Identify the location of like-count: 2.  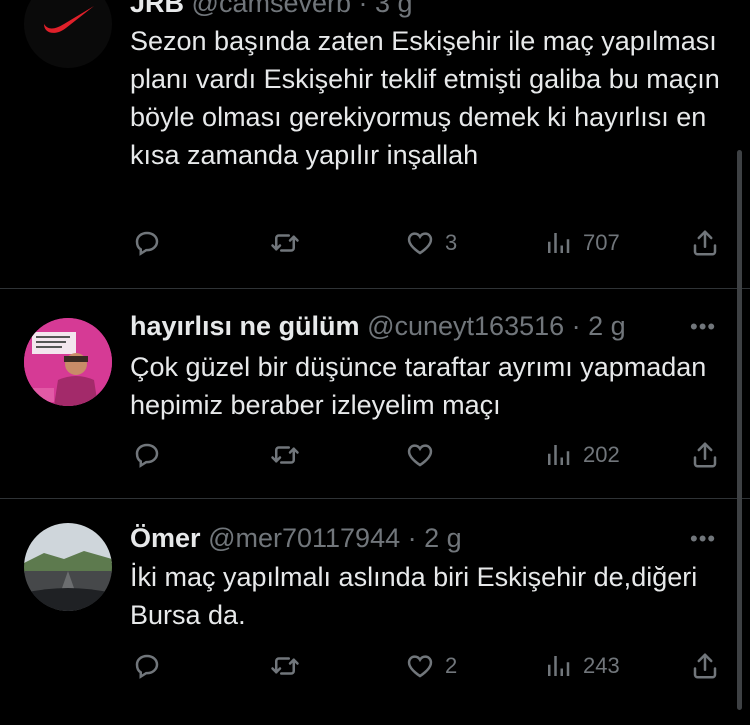
(451, 665).